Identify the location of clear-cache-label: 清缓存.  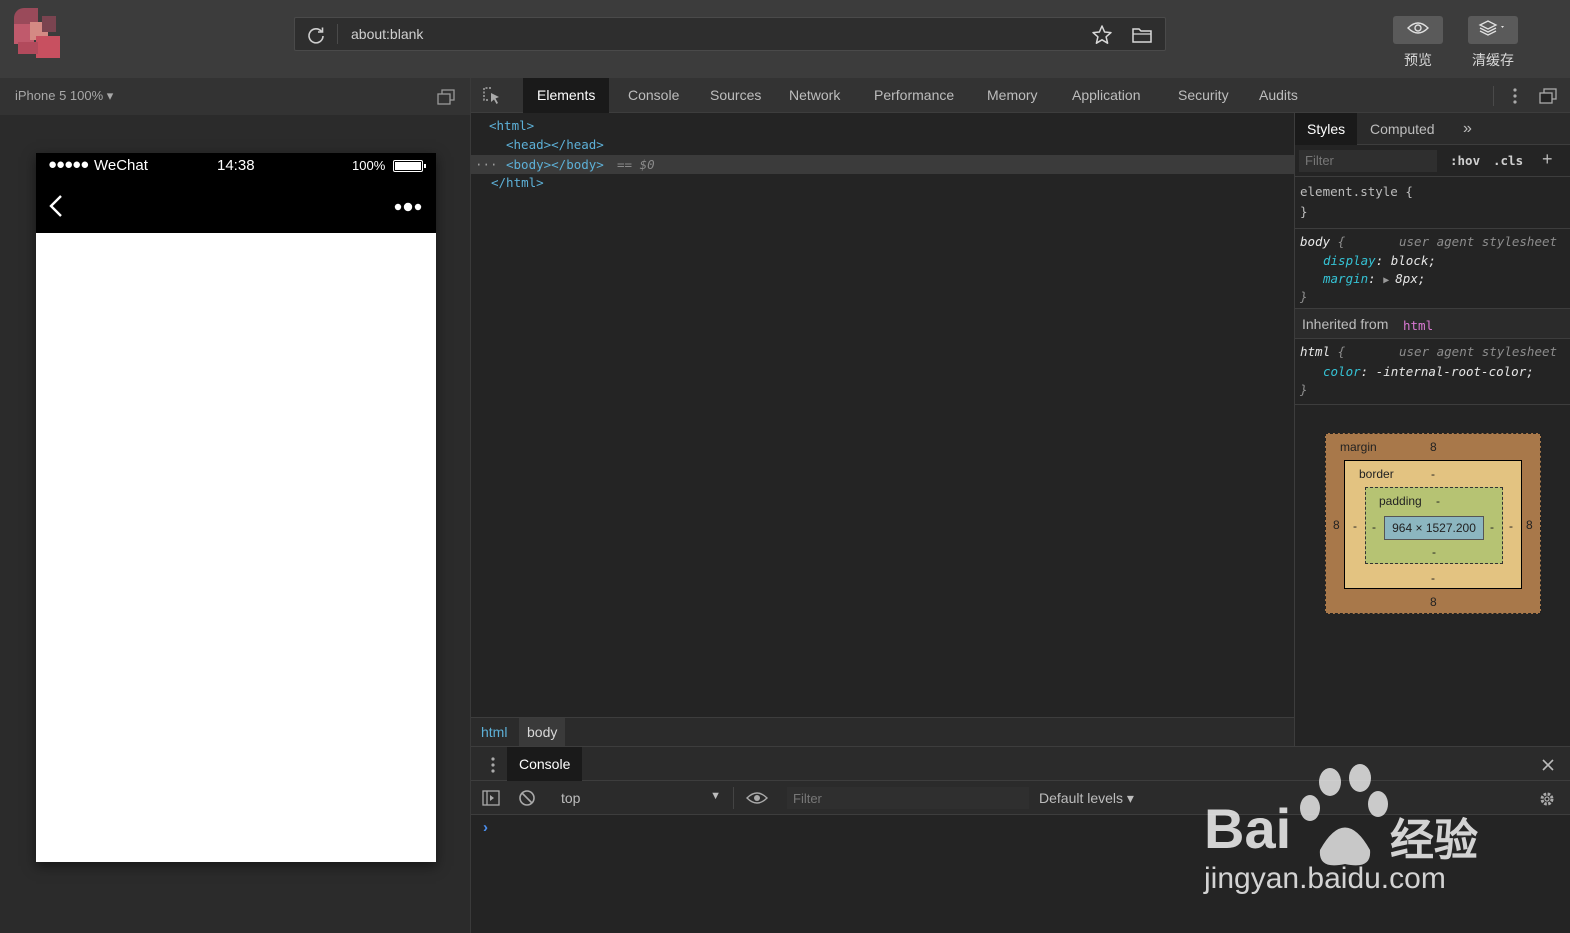
(1493, 60).